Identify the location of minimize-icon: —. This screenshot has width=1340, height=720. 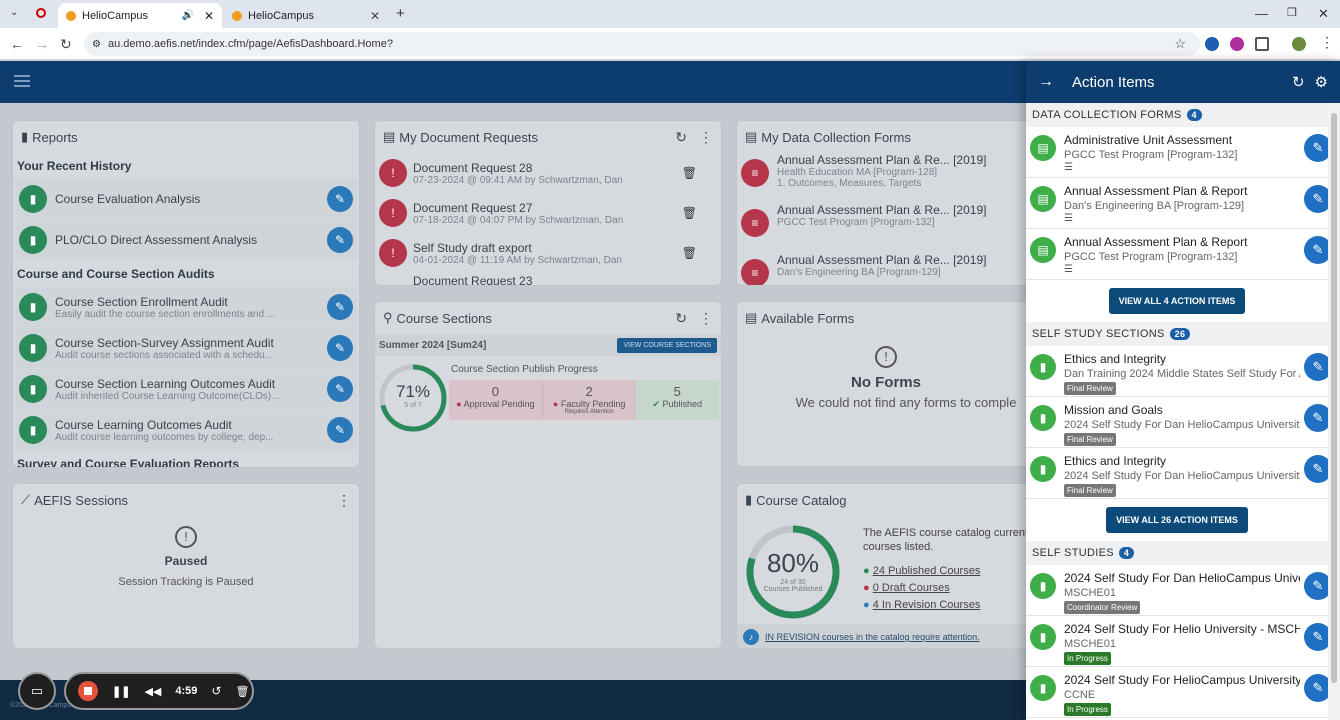
(1261, 13).